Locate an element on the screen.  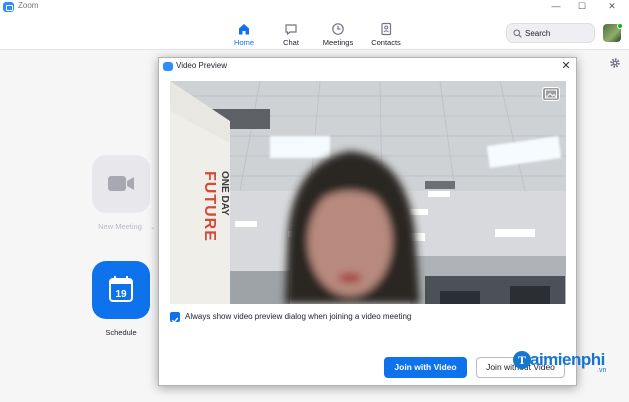
app-title: Zoom is located at coordinates (28, 5).